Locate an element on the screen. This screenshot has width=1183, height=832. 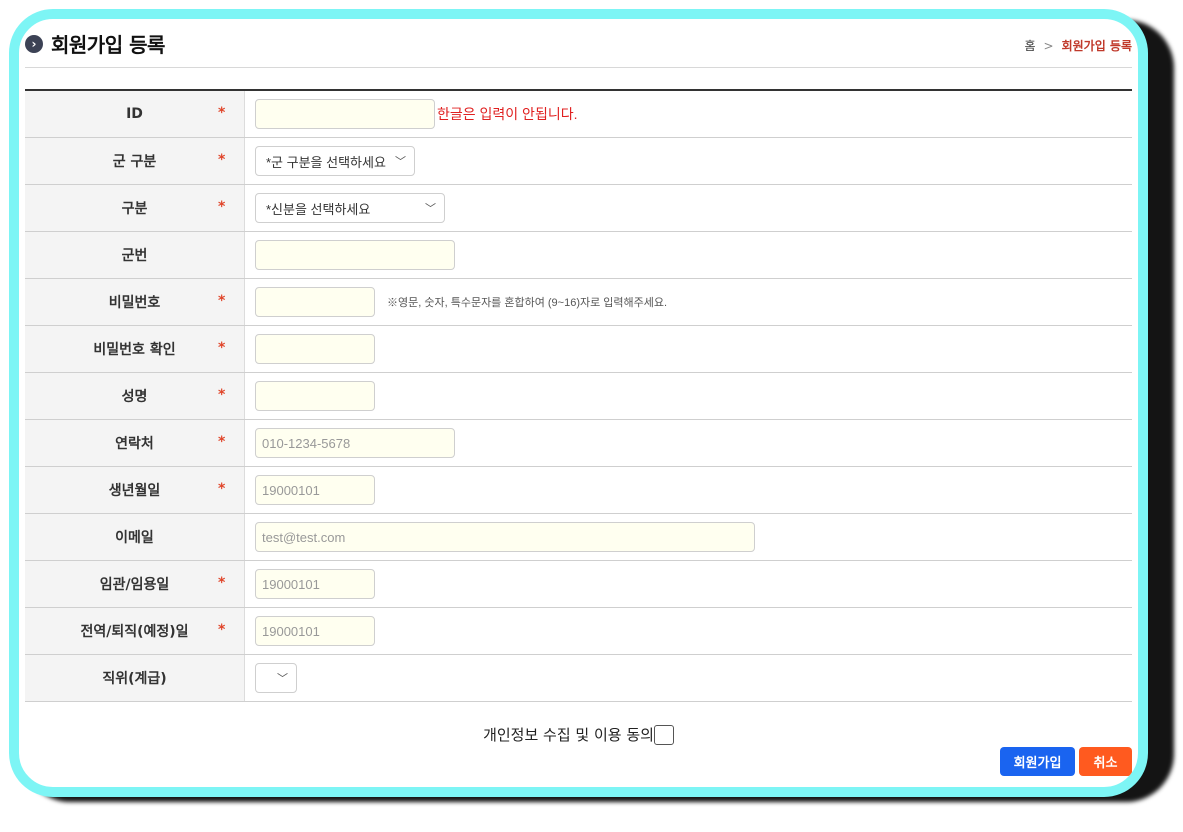
form-row-category: 구분 * *신분을 선택하세요 ﹀ is located at coordinates (578, 208).